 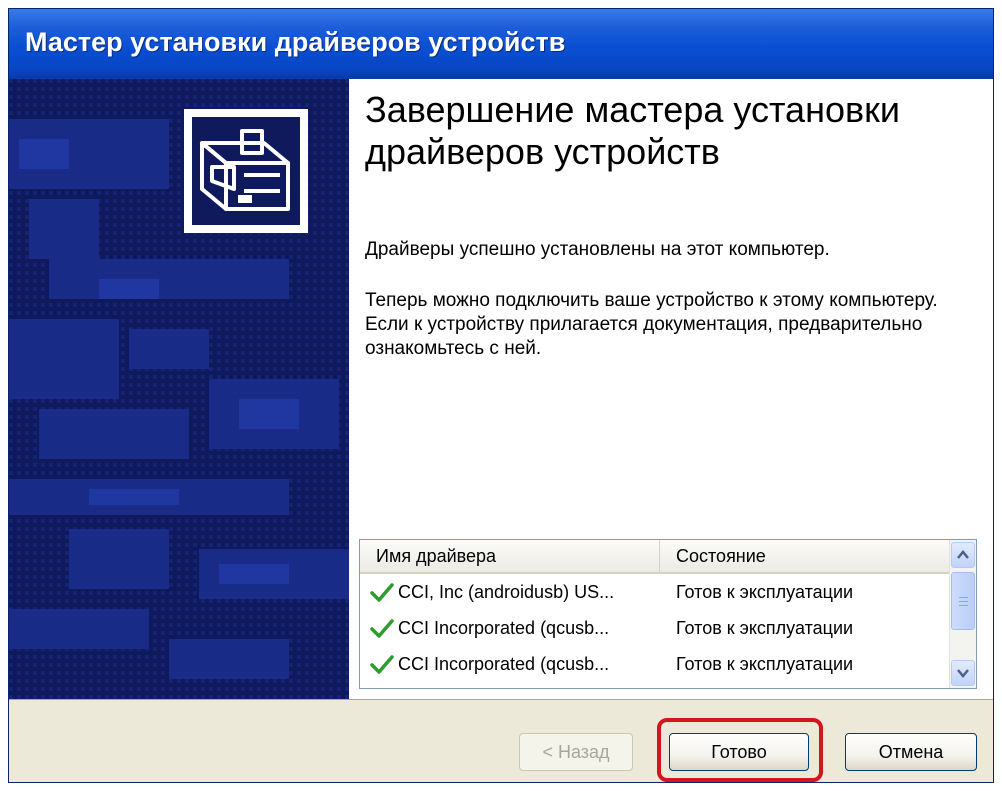 I want to click on scroll-up-button, so click(x=963, y=555).